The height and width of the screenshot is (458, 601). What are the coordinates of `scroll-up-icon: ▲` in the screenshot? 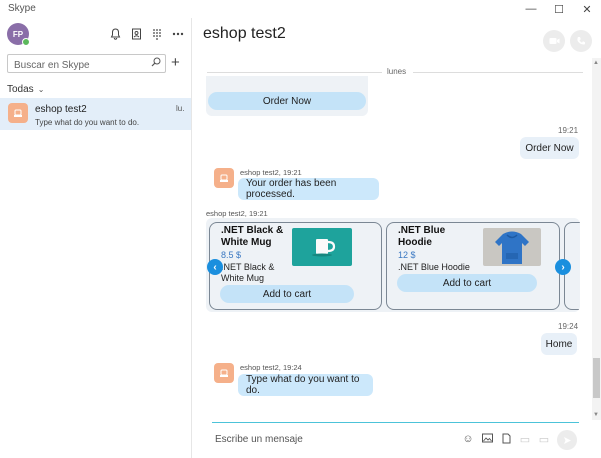 It's located at (596, 63).